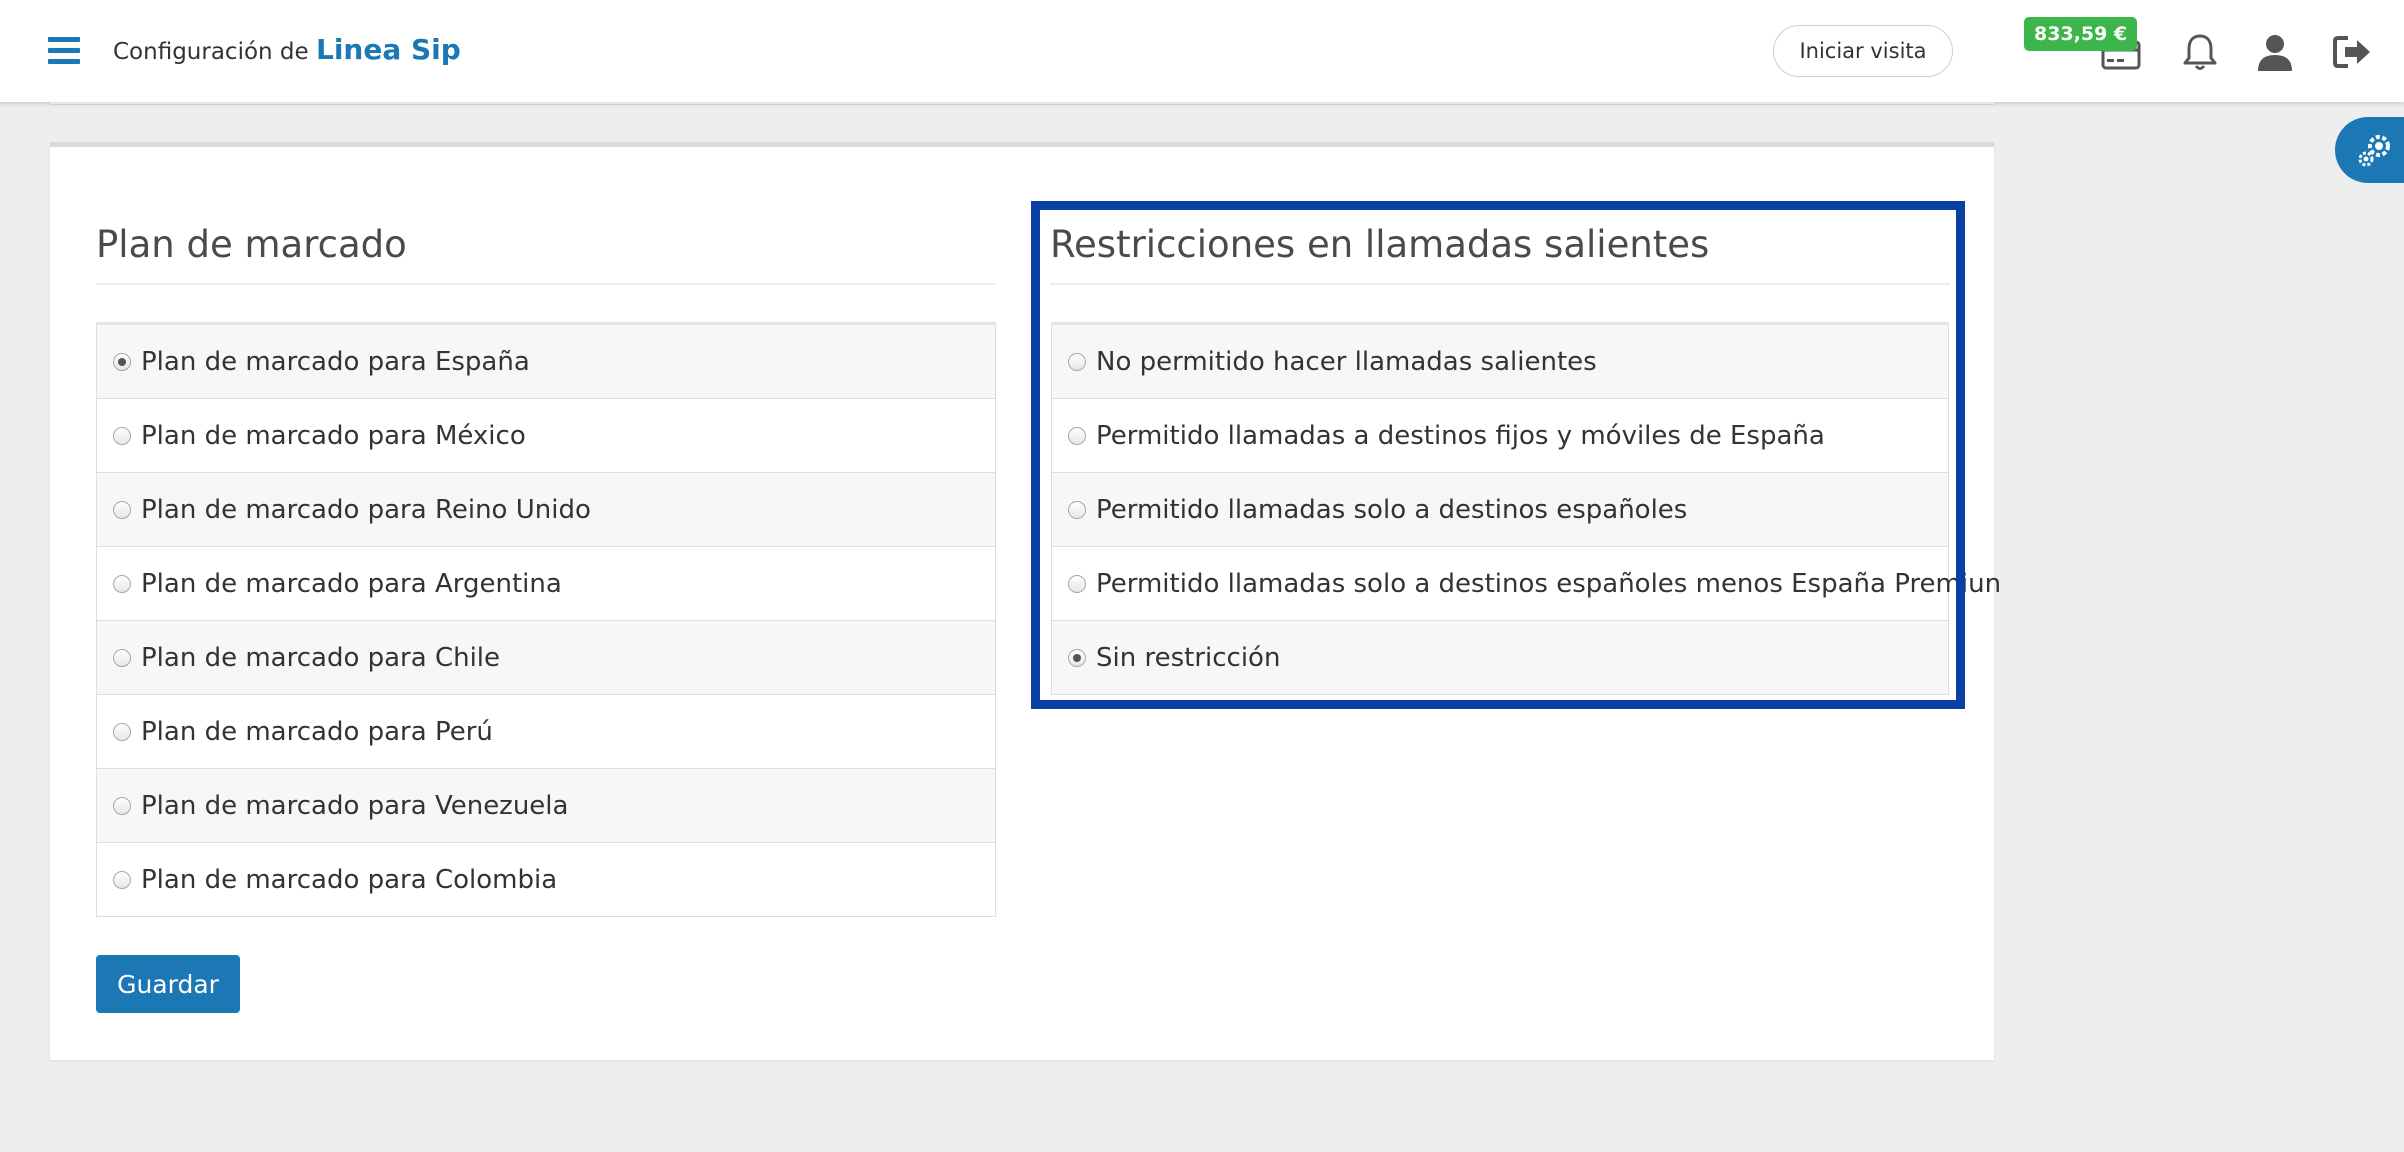 This screenshot has width=2404, height=1152. What do you see at coordinates (1500, 284) in the screenshot?
I see `restrictions-divider` at bounding box center [1500, 284].